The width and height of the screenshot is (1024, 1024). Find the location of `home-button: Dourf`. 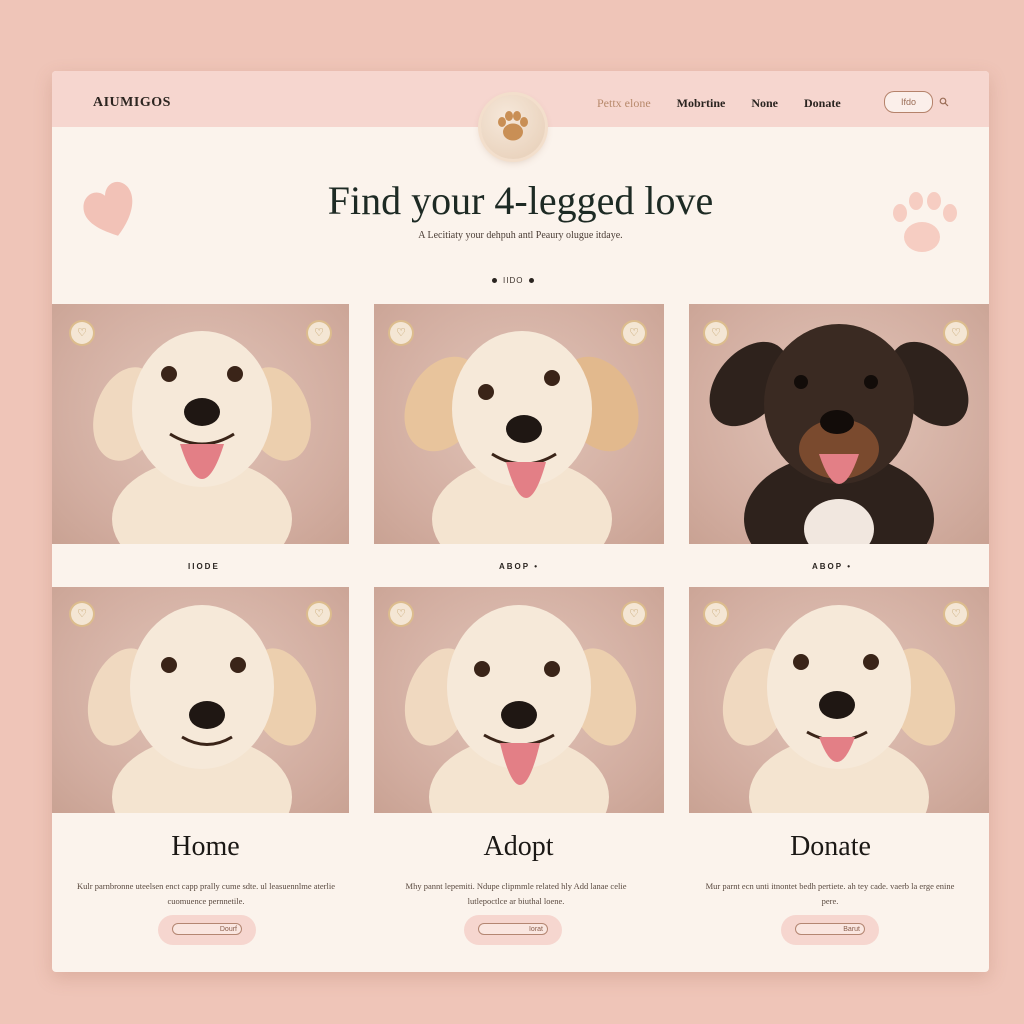

home-button: Dourf is located at coordinates (207, 930).